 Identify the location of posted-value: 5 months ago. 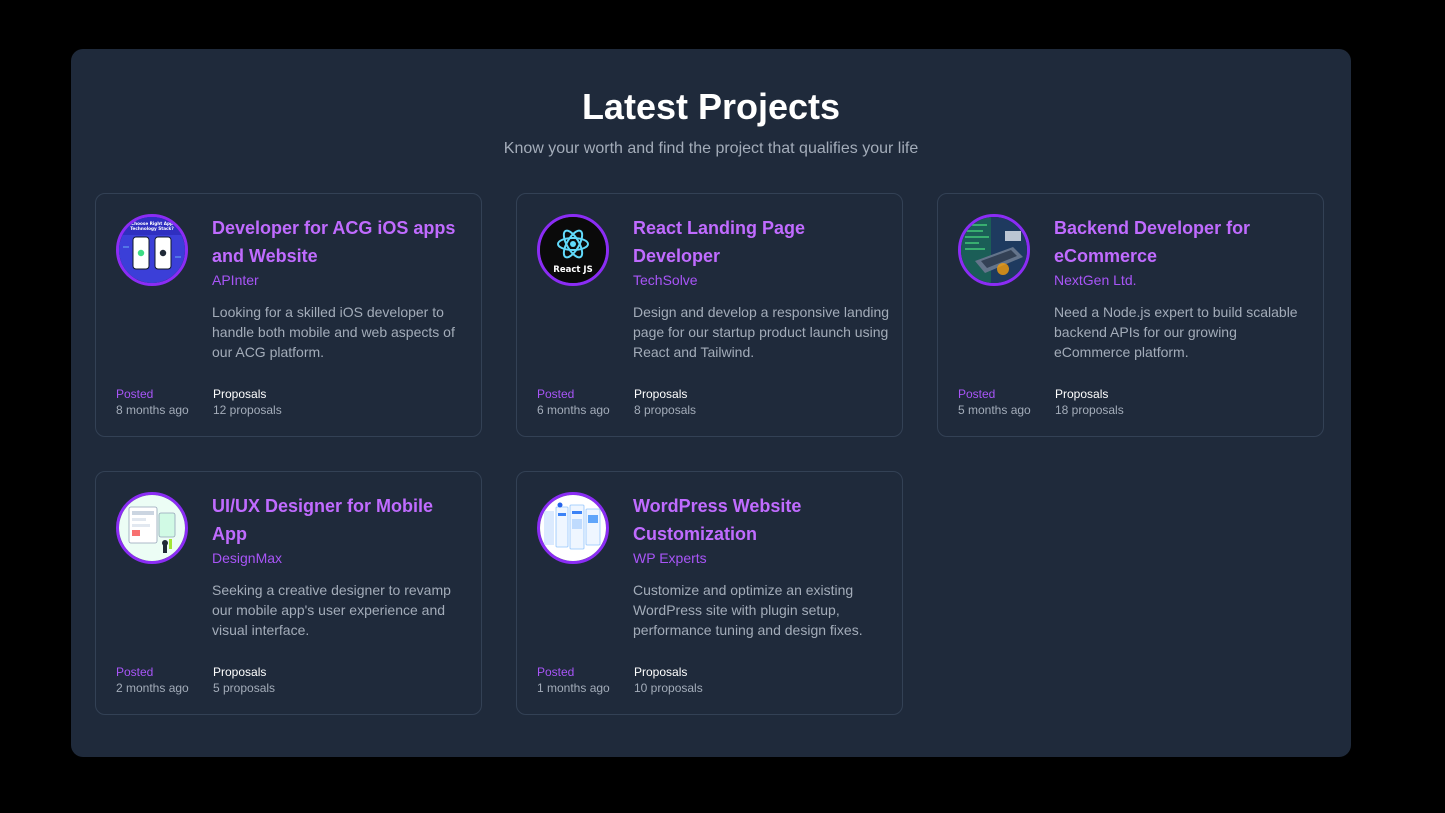
(994, 410).